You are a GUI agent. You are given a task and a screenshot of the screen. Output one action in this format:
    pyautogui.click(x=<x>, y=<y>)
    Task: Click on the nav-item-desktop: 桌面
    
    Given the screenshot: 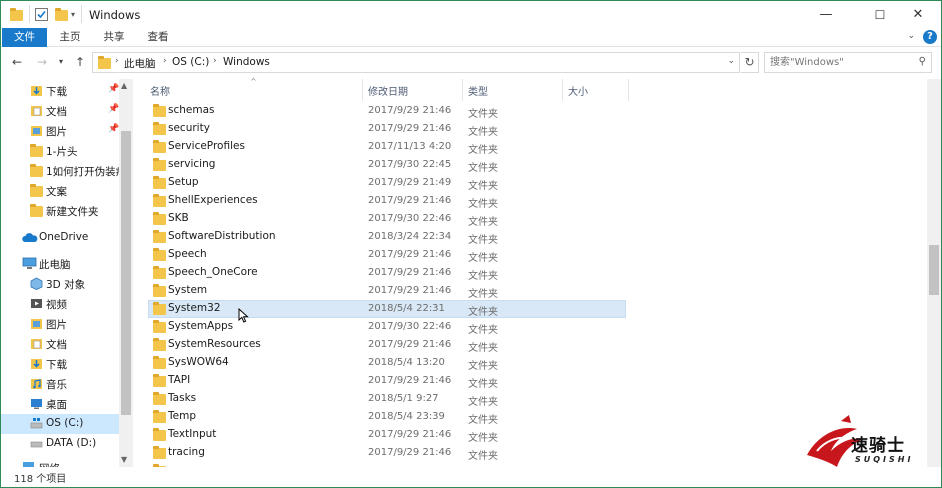 What is the action you would take?
    pyautogui.click(x=60, y=404)
    